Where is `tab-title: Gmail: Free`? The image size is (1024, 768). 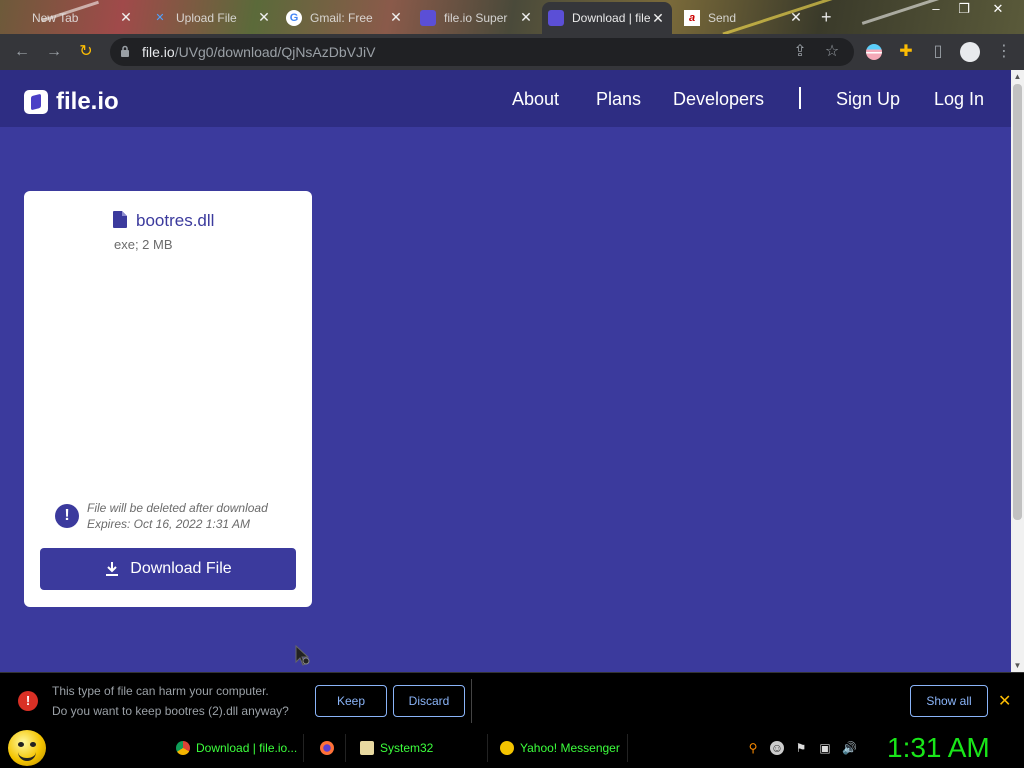
tab-title: Gmail: Free is located at coordinates (341, 17).